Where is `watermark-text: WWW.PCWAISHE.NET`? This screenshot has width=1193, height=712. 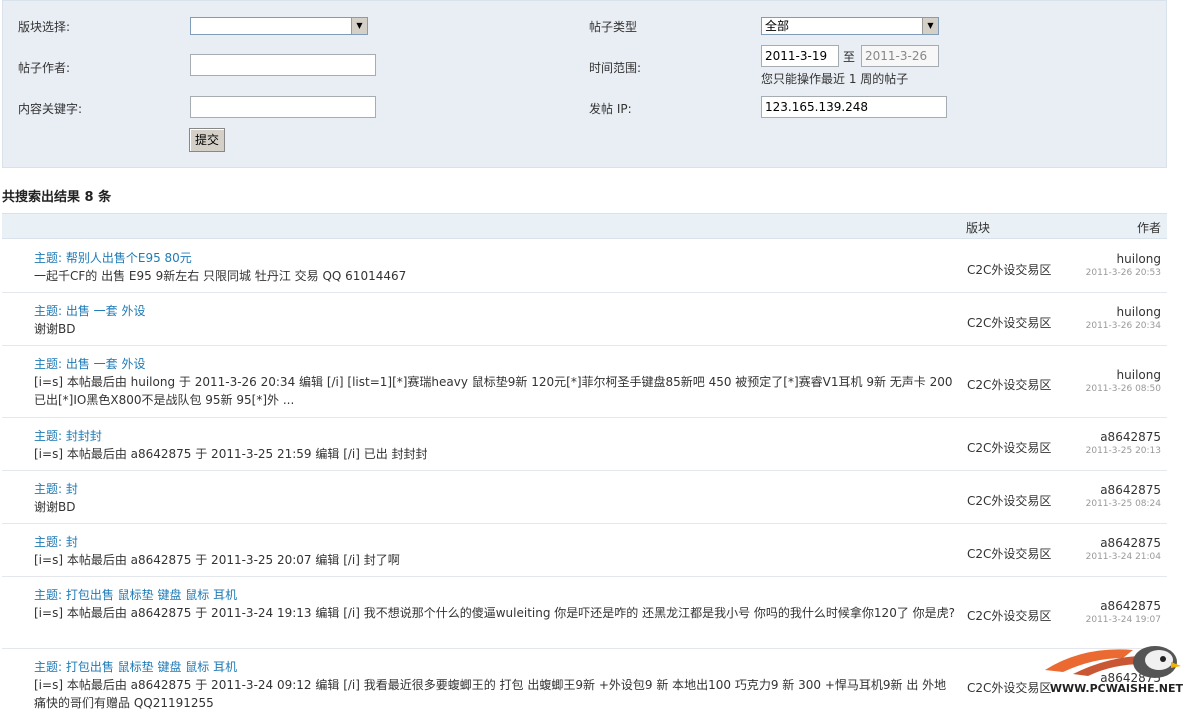 watermark-text: WWW.PCWAISHE.NET is located at coordinates (1116, 688).